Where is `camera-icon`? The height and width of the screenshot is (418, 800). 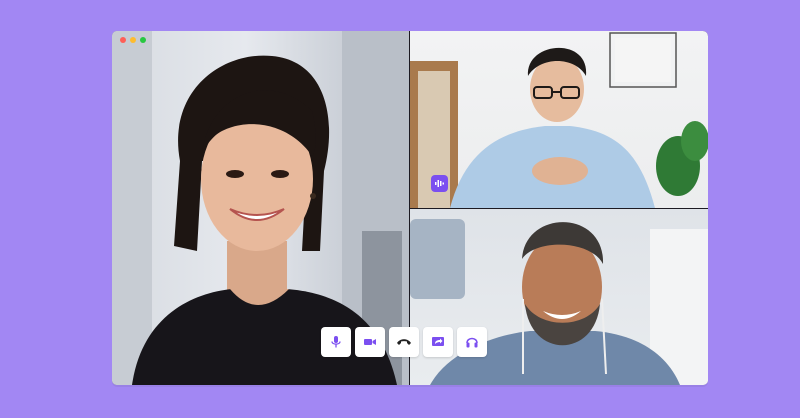
camera-icon is located at coordinates (370, 342).